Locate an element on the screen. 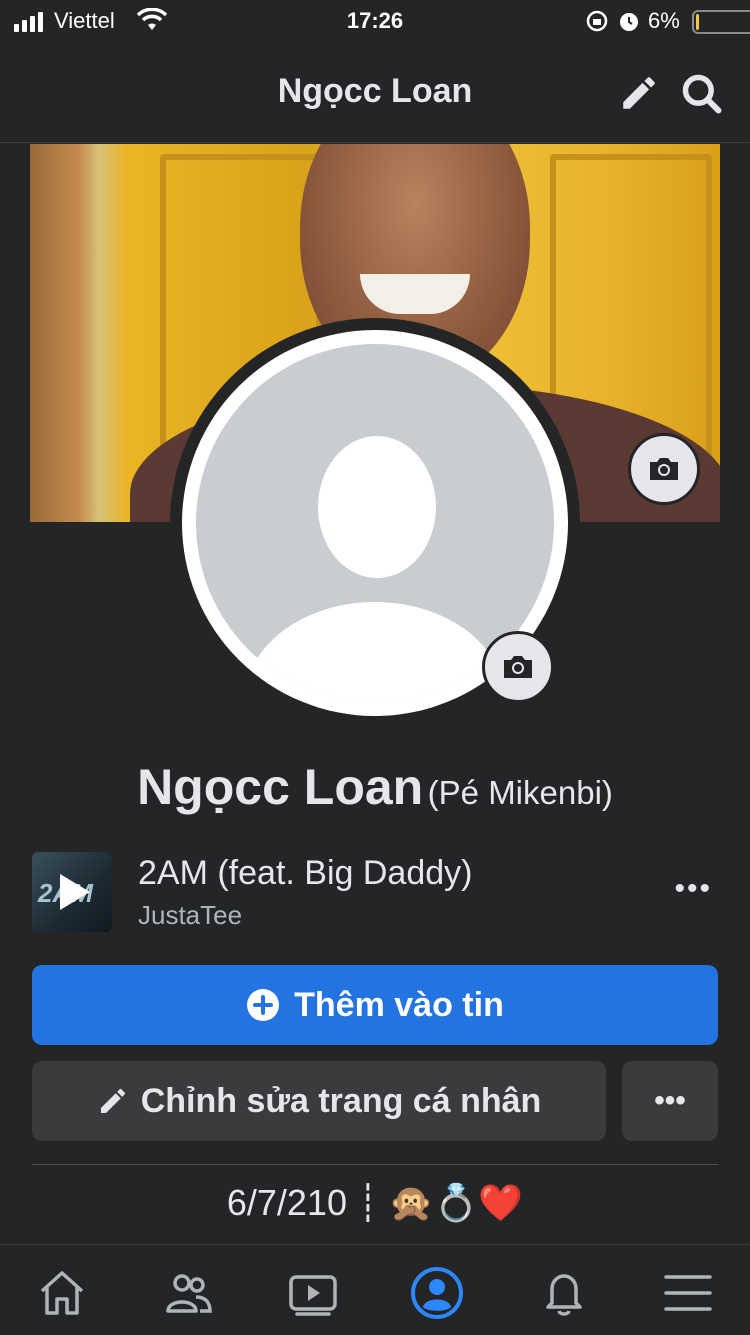 The image size is (750, 1335). profile-name-row: Ngọcc Loan (Pé Mikenbi) is located at coordinates (375, 787).